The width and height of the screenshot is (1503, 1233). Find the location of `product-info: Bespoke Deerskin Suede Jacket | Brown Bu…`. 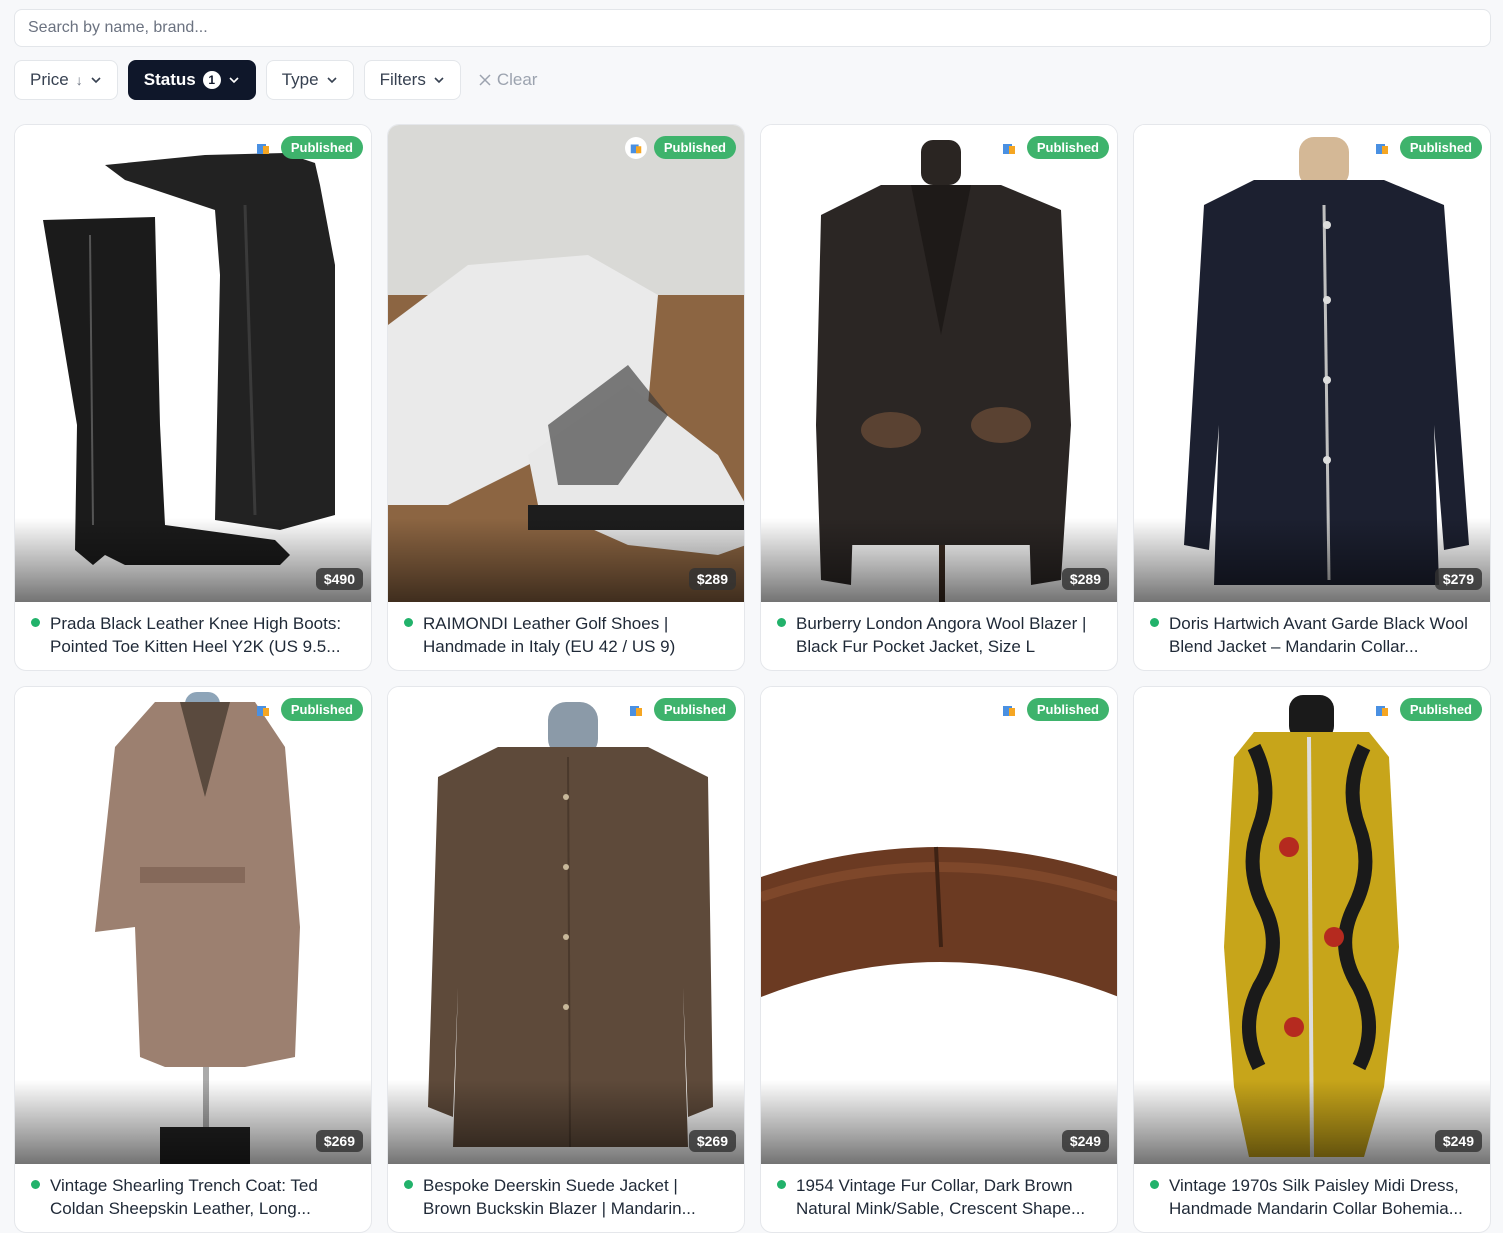

product-info: Bespoke Deerskin Suede Jacket | Brown Bu… is located at coordinates (566, 1198).